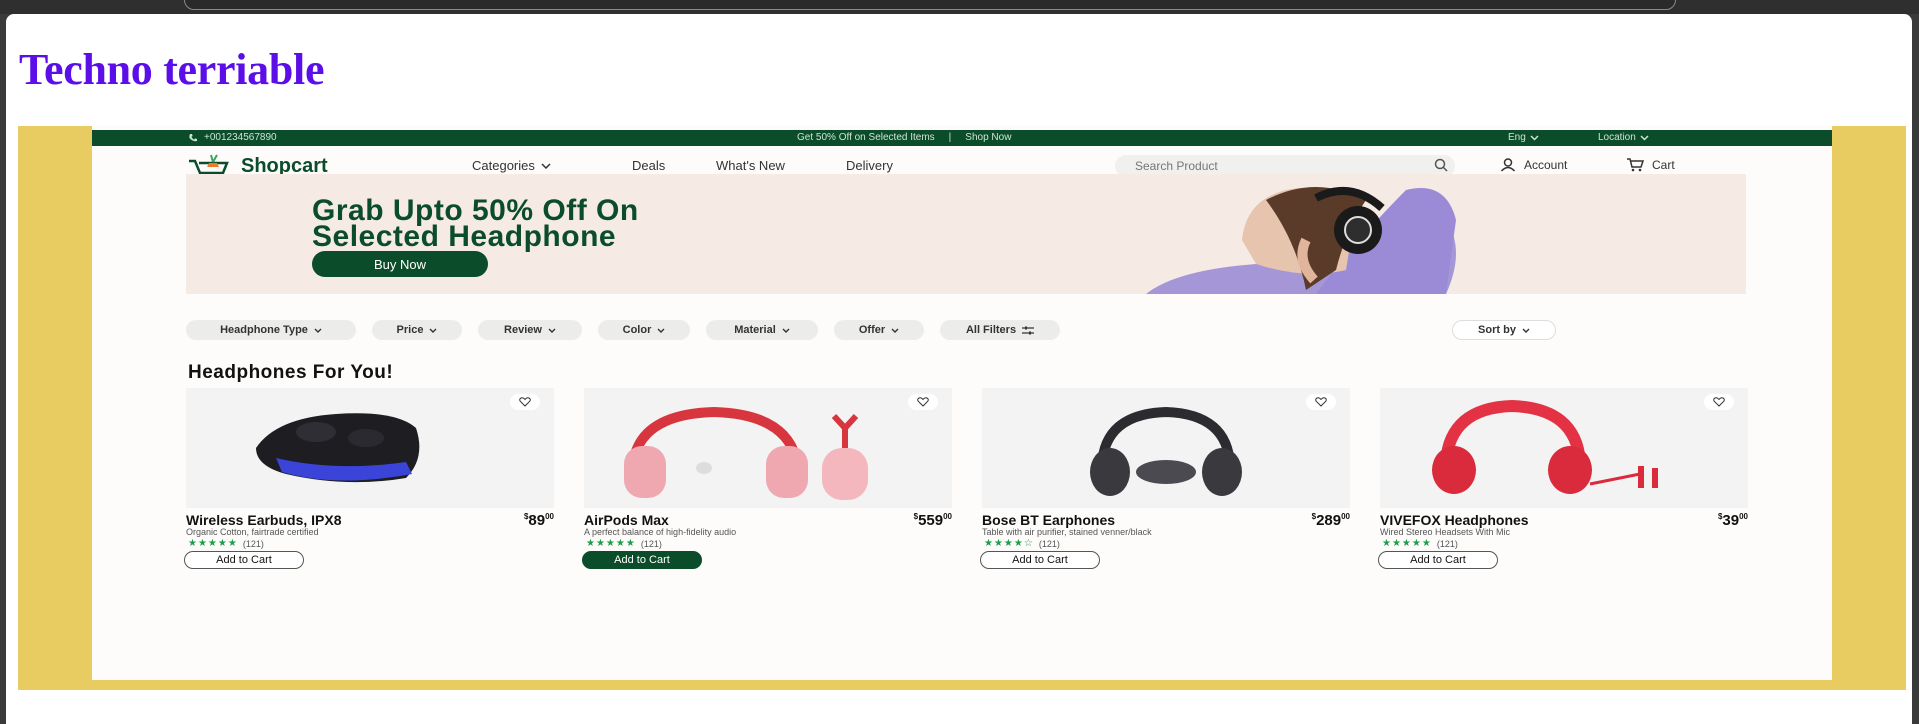 The width and height of the screenshot is (1919, 724). I want to click on product-description: Organic Cotton, fairtrade certified, so click(252, 532).